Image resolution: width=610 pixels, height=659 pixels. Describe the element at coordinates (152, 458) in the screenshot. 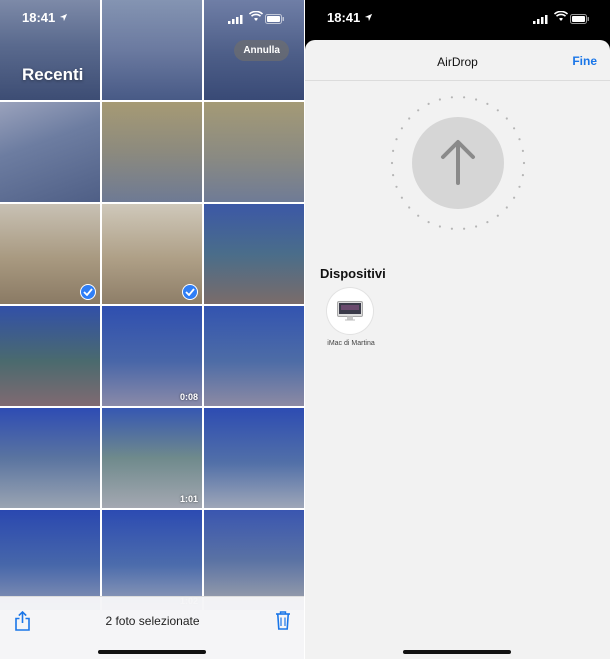

I see `photo-thumbnail: 1:01` at that location.